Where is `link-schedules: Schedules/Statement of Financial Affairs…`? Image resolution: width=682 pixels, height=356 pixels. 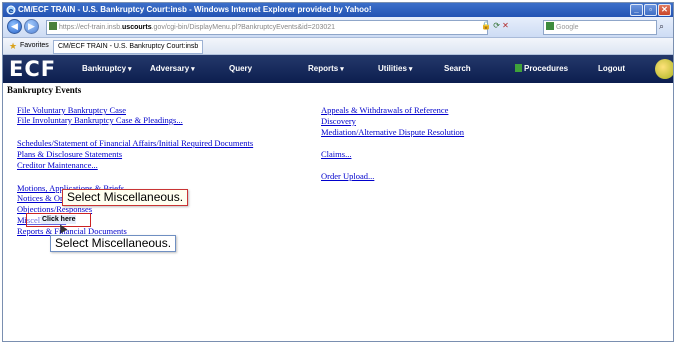 link-schedules: Schedules/Statement of Financial Affairs… is located at coordinates (135, 143).